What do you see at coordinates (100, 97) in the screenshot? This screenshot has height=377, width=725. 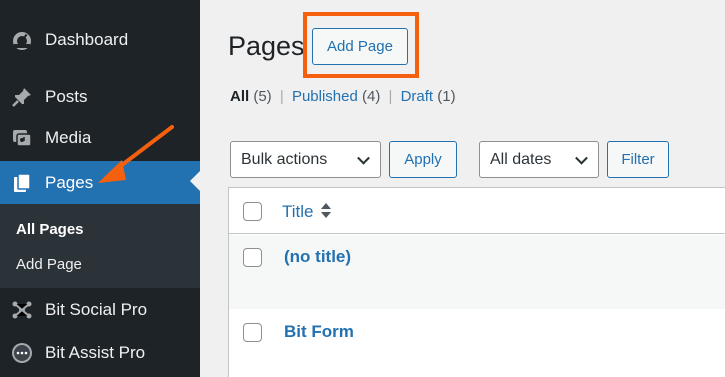 I see `sidebar-item-posts: Posts` at bounding box center [100, 97].